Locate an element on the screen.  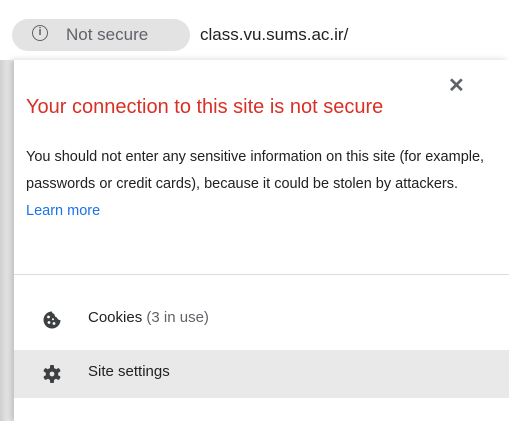
cookies-label-text: Cookies is located at coordinates (115, 317).